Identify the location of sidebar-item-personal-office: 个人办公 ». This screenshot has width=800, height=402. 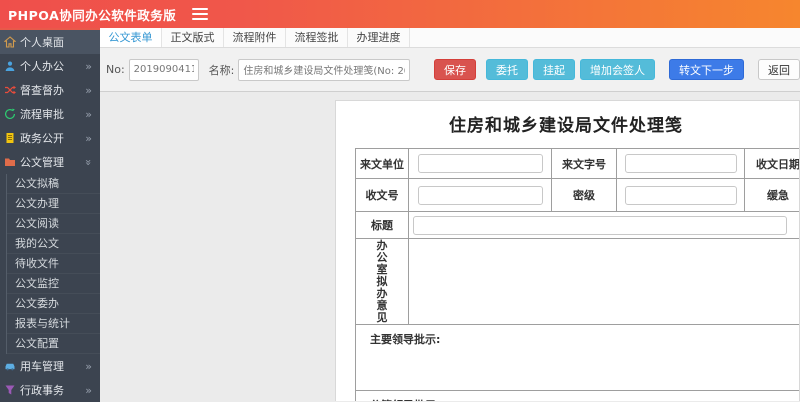
(50, 66).